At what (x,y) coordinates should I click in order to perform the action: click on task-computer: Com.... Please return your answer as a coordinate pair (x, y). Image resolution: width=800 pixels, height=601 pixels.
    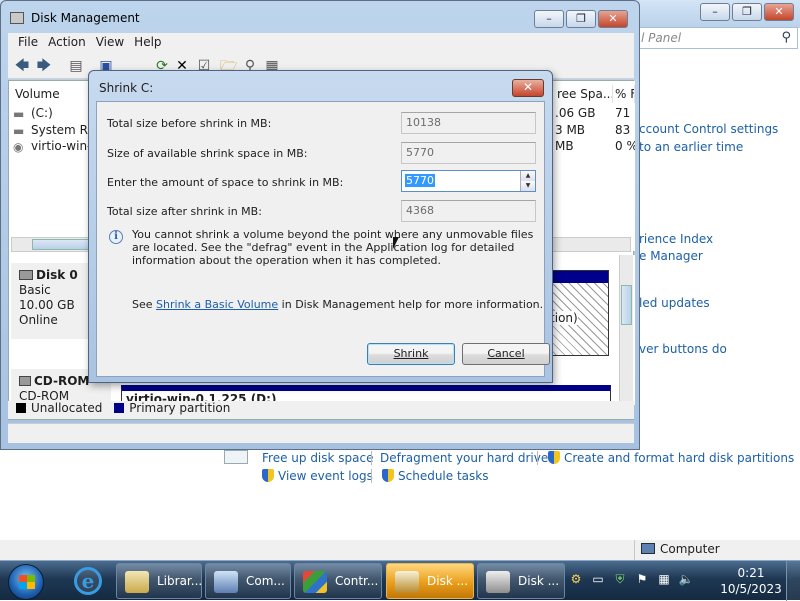
    Looking at the image, I should click on (248, 581).